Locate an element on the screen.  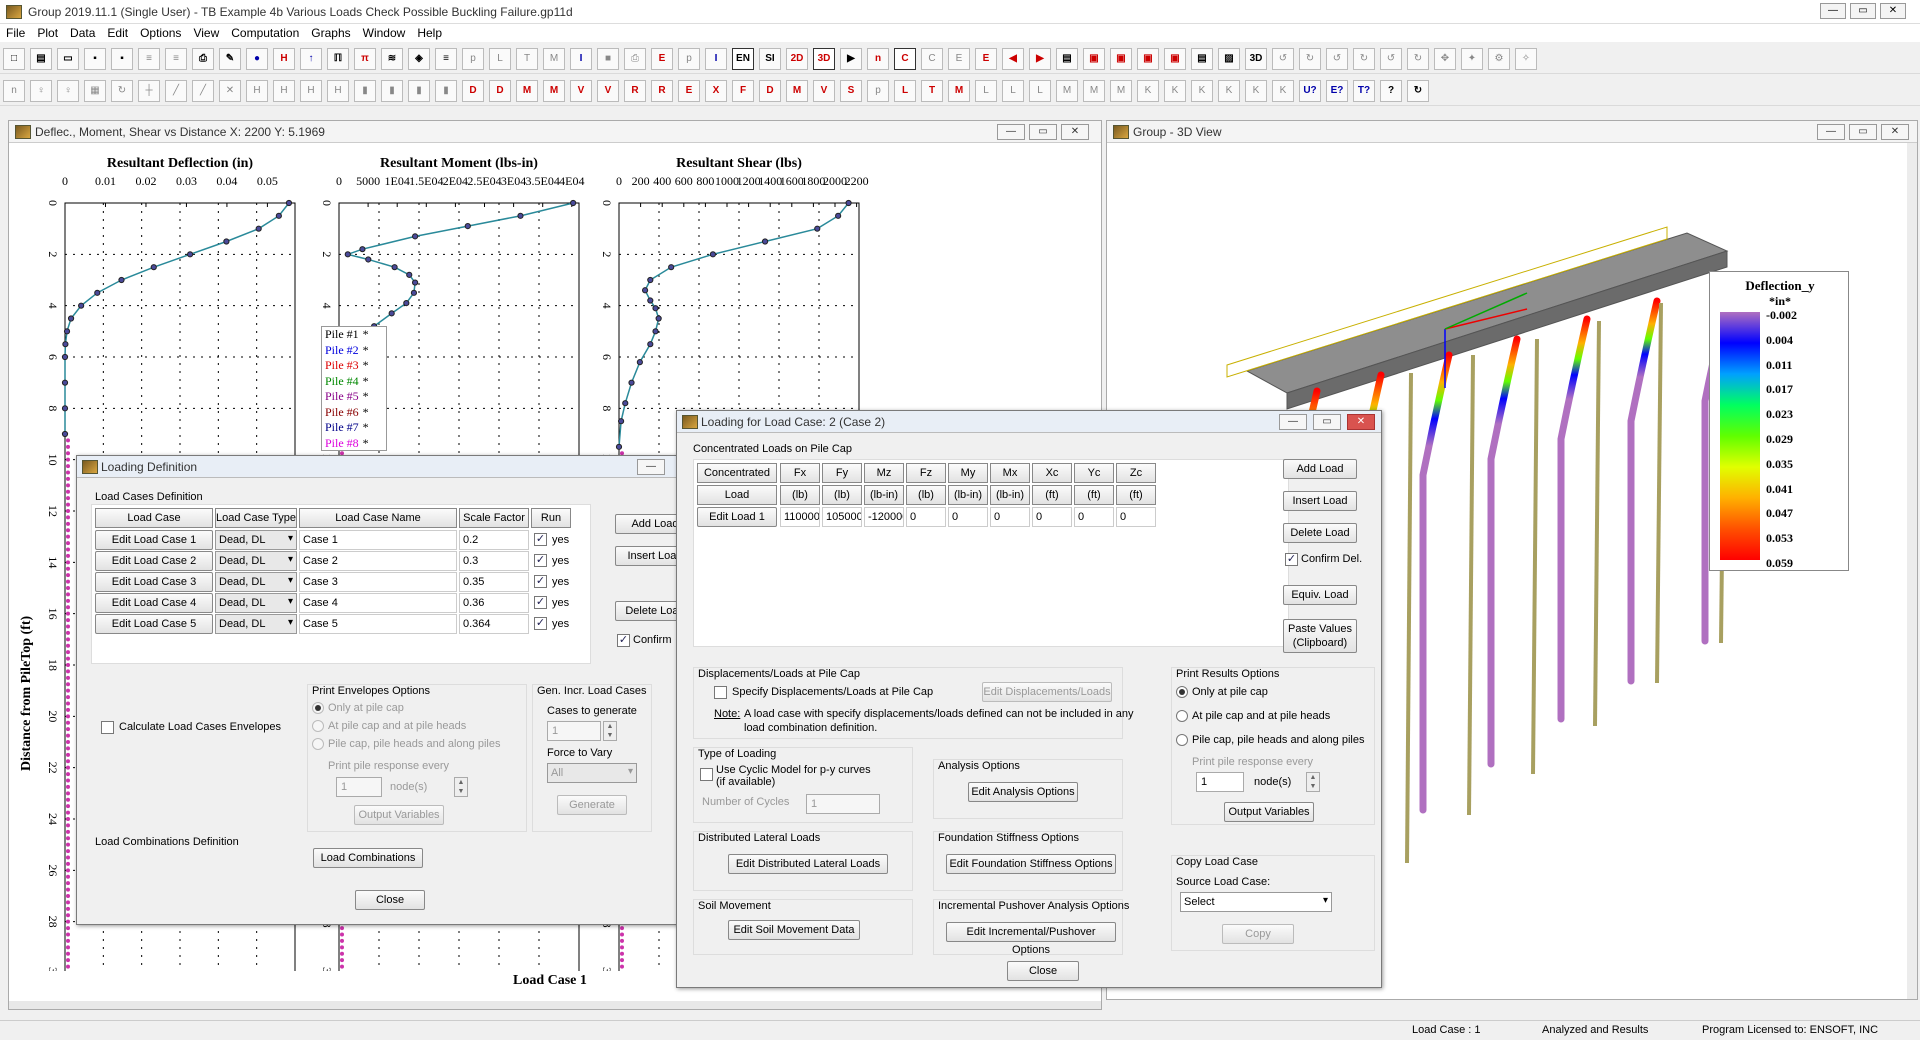
new-file-icon: □ is located at coordinates (14, 59).